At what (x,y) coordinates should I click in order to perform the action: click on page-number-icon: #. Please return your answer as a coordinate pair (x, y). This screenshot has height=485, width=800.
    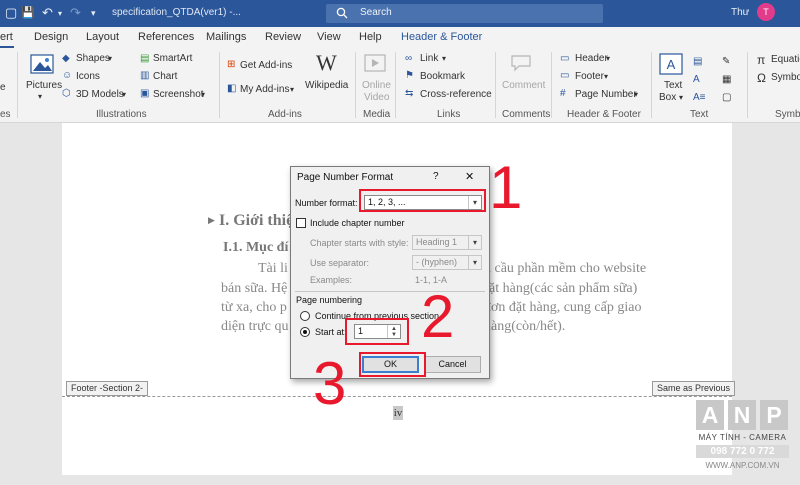
    Looking at the image, I should click on (563, 93).